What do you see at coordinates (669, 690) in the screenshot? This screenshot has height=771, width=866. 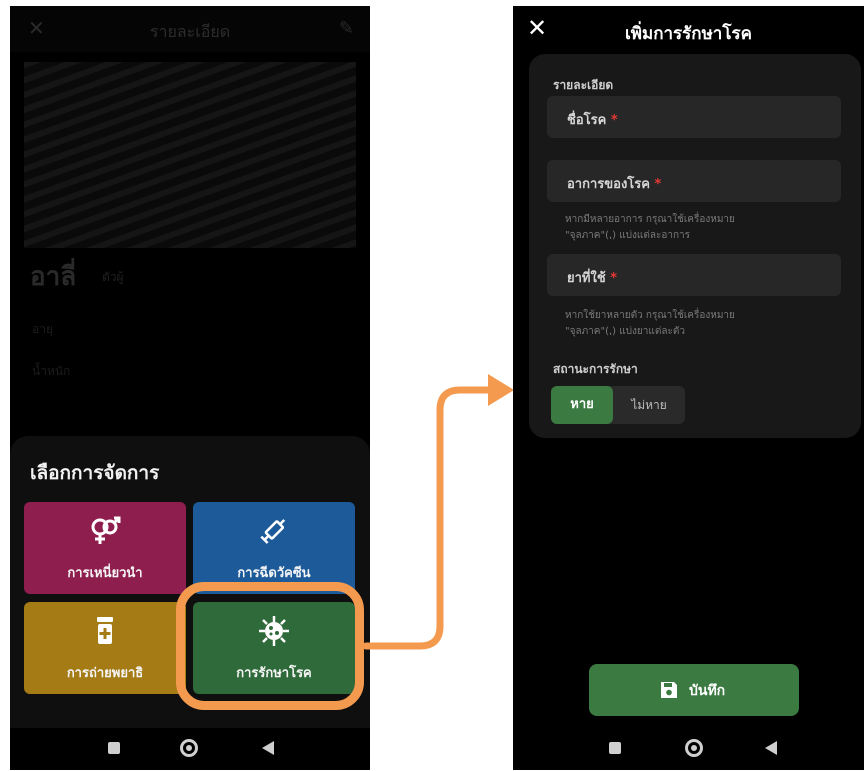 I see `save-icon` at bounding box center [669, 690].